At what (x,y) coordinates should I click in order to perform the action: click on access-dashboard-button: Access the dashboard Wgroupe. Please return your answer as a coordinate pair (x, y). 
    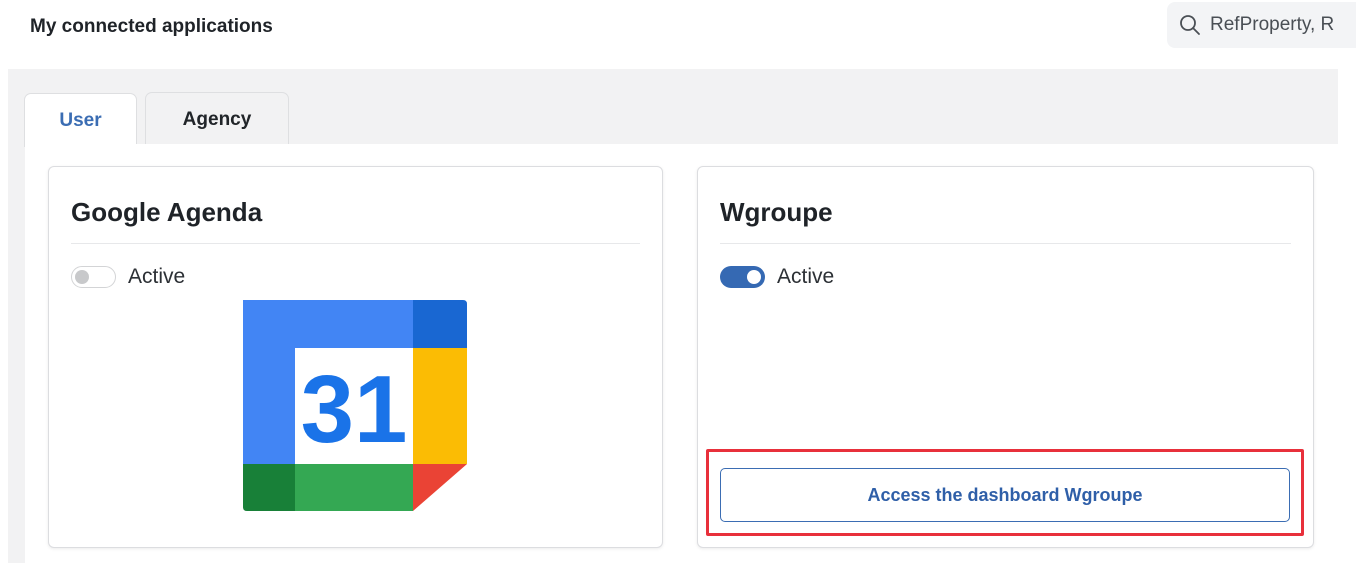
    Looking at the image, I should click on (1005, 495).